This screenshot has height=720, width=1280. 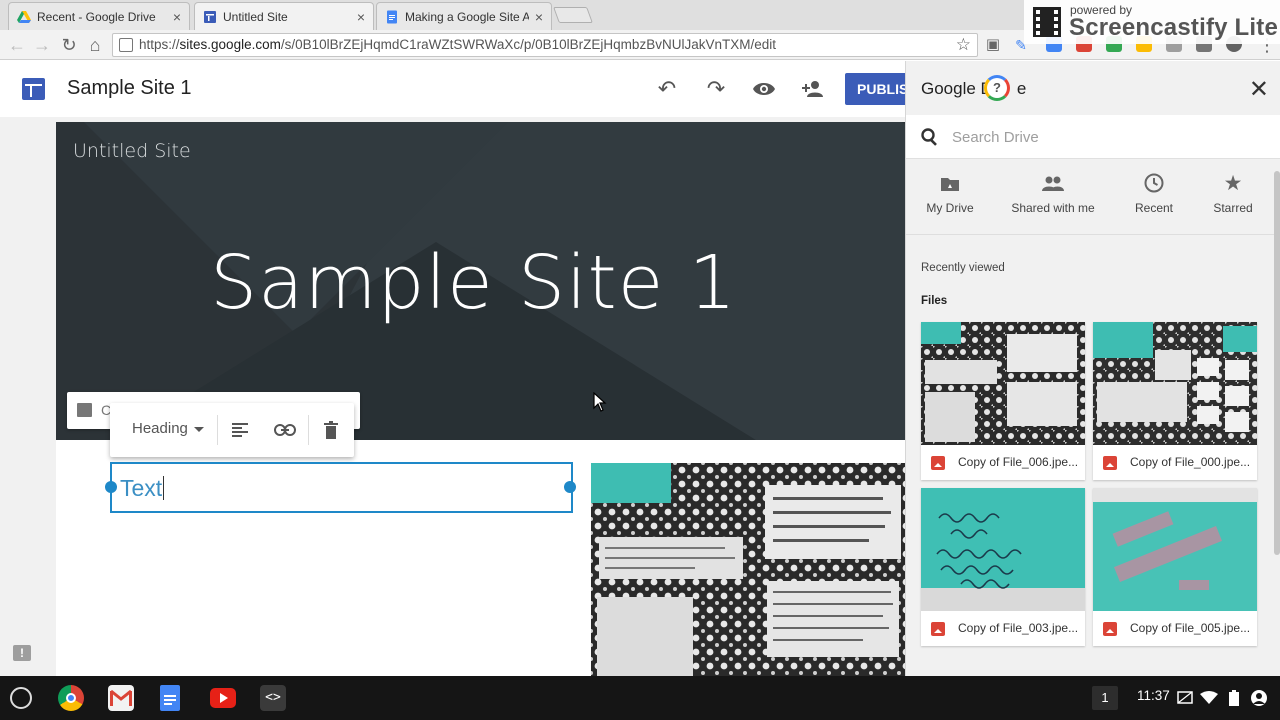 What do you see at coordinates (1209, 698) in the screenshot?
I see `wifi-icon` at bounding box center [1209, 698].